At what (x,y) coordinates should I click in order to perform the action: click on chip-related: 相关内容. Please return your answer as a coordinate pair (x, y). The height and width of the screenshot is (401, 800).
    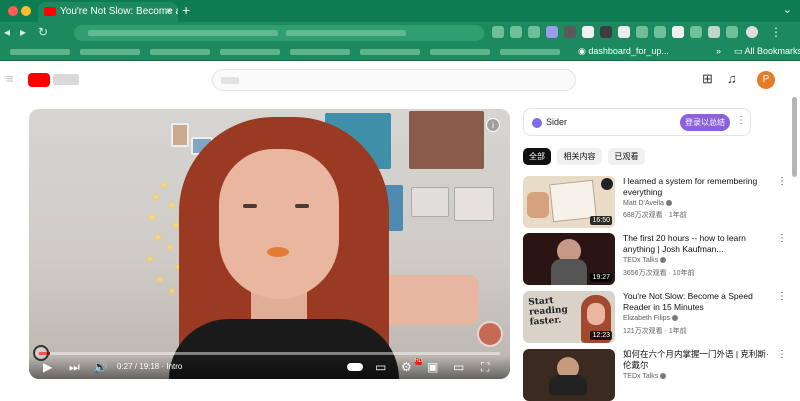
    Looking at the image, I should click on (579, 156).